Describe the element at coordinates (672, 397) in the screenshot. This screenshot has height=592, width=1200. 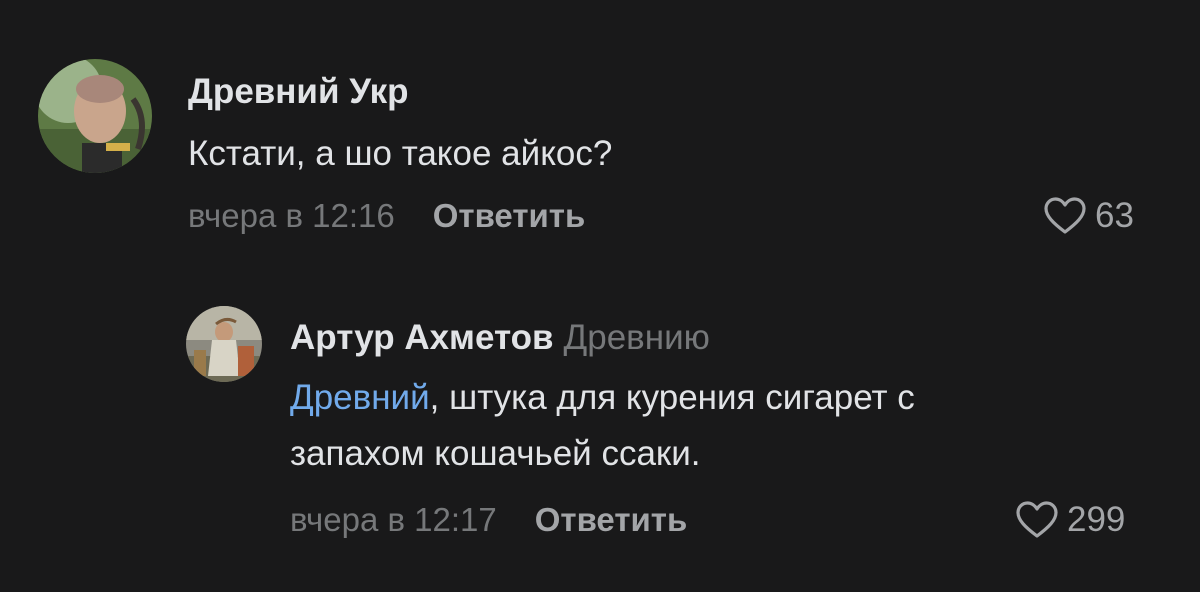
I see `comment-text-line1: , штука для курения сигарет с` at that location.